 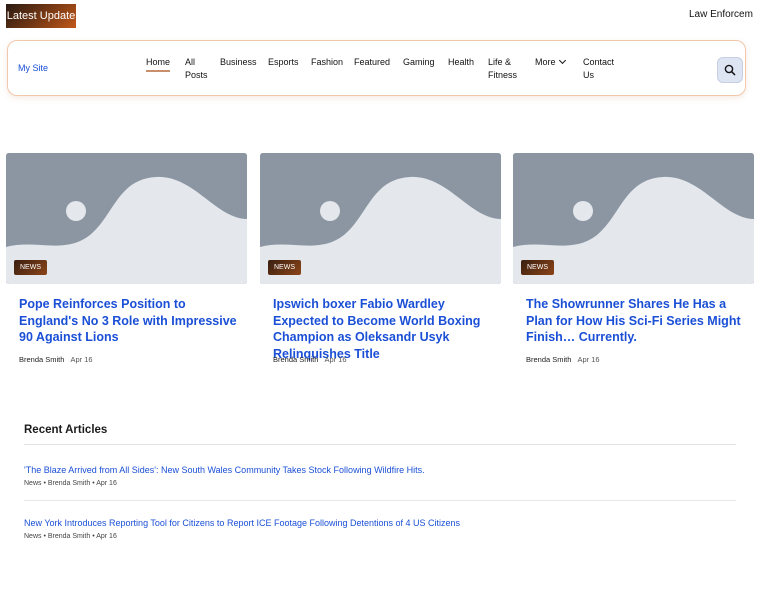 What do you see at coordinates (505, 69) in the screenshot?
I see `nav-life-fitness: Life & Fitness` at bounding box center [505, 69].